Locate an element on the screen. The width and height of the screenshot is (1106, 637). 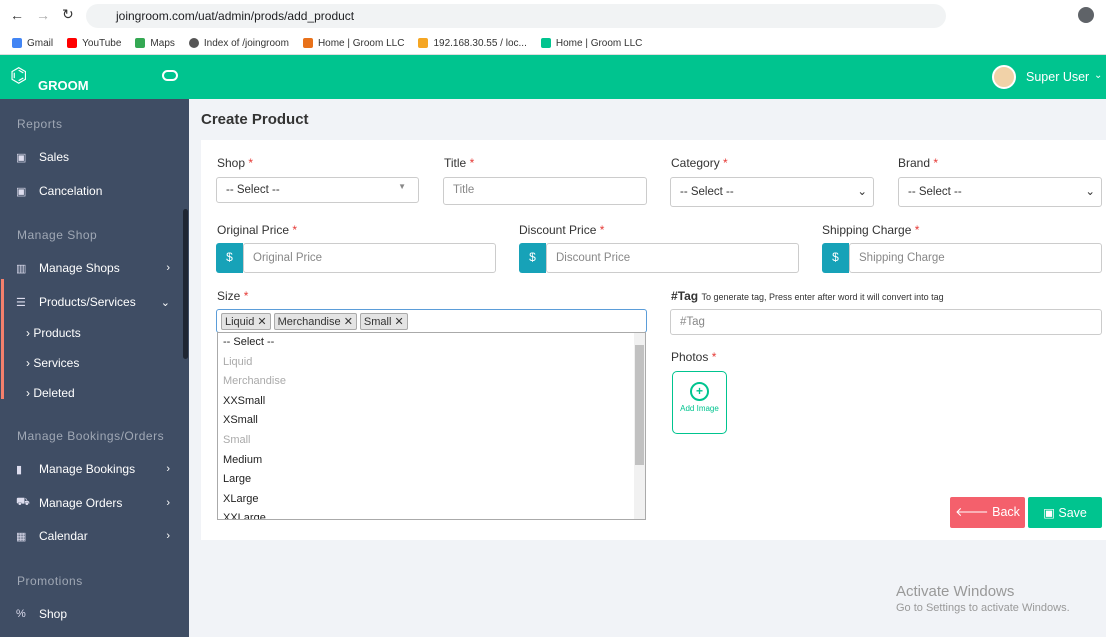
bookmark: Index of /joingroom is located at coordinates (238, 43).